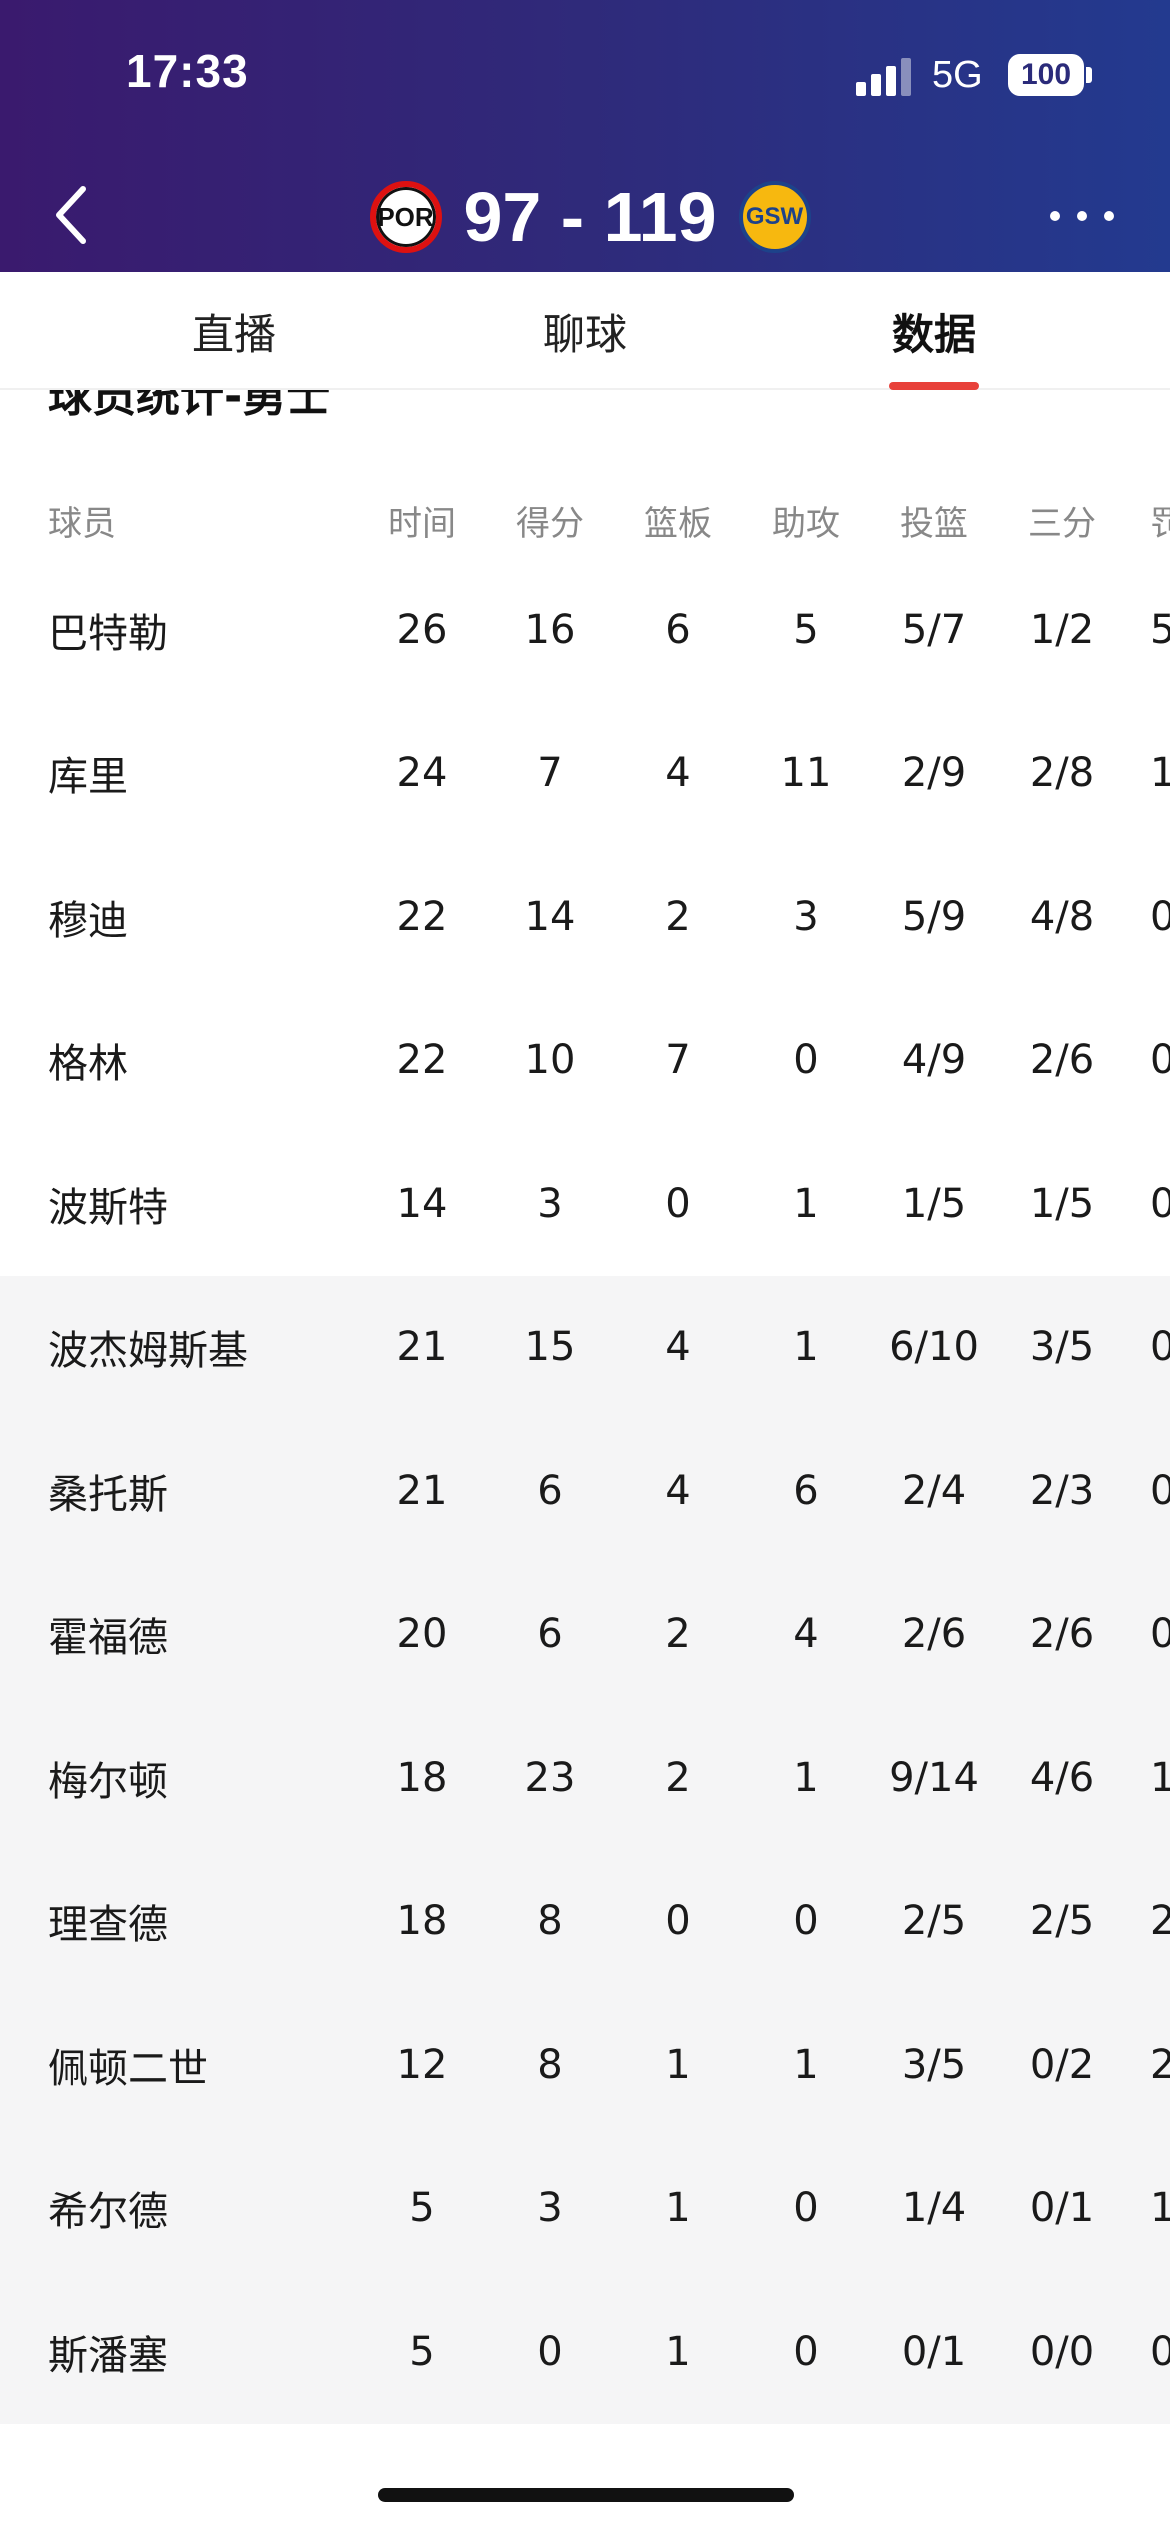 Image resolution: width=1170 pixels, height=2532 pixels. What do you see at coordinates (934, 2351) in the screenshot?
I see `field-goals-value: 0/1` at bounding box center [934, 2351].